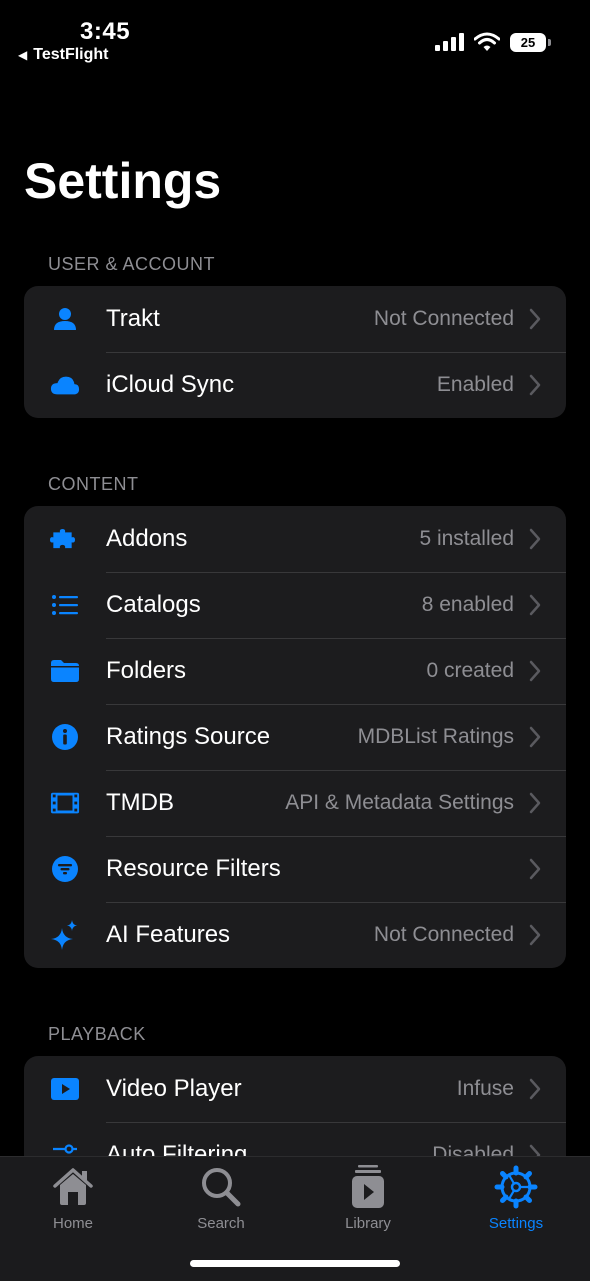 This screenshot has width=590, height=1281. Describe the element at coordinates (193, 868) in the screenshot. I see `row-label: Resource Filters` at that location.